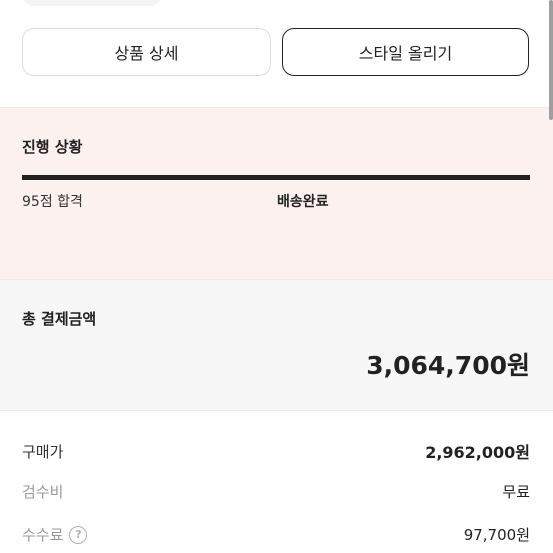 The height and width of the screenshot is (553, 553). What do you see at coordinates (448, 365) in the screenshot?
I see `total-amount: 3,064,700원` at bounding box center [448, 365].